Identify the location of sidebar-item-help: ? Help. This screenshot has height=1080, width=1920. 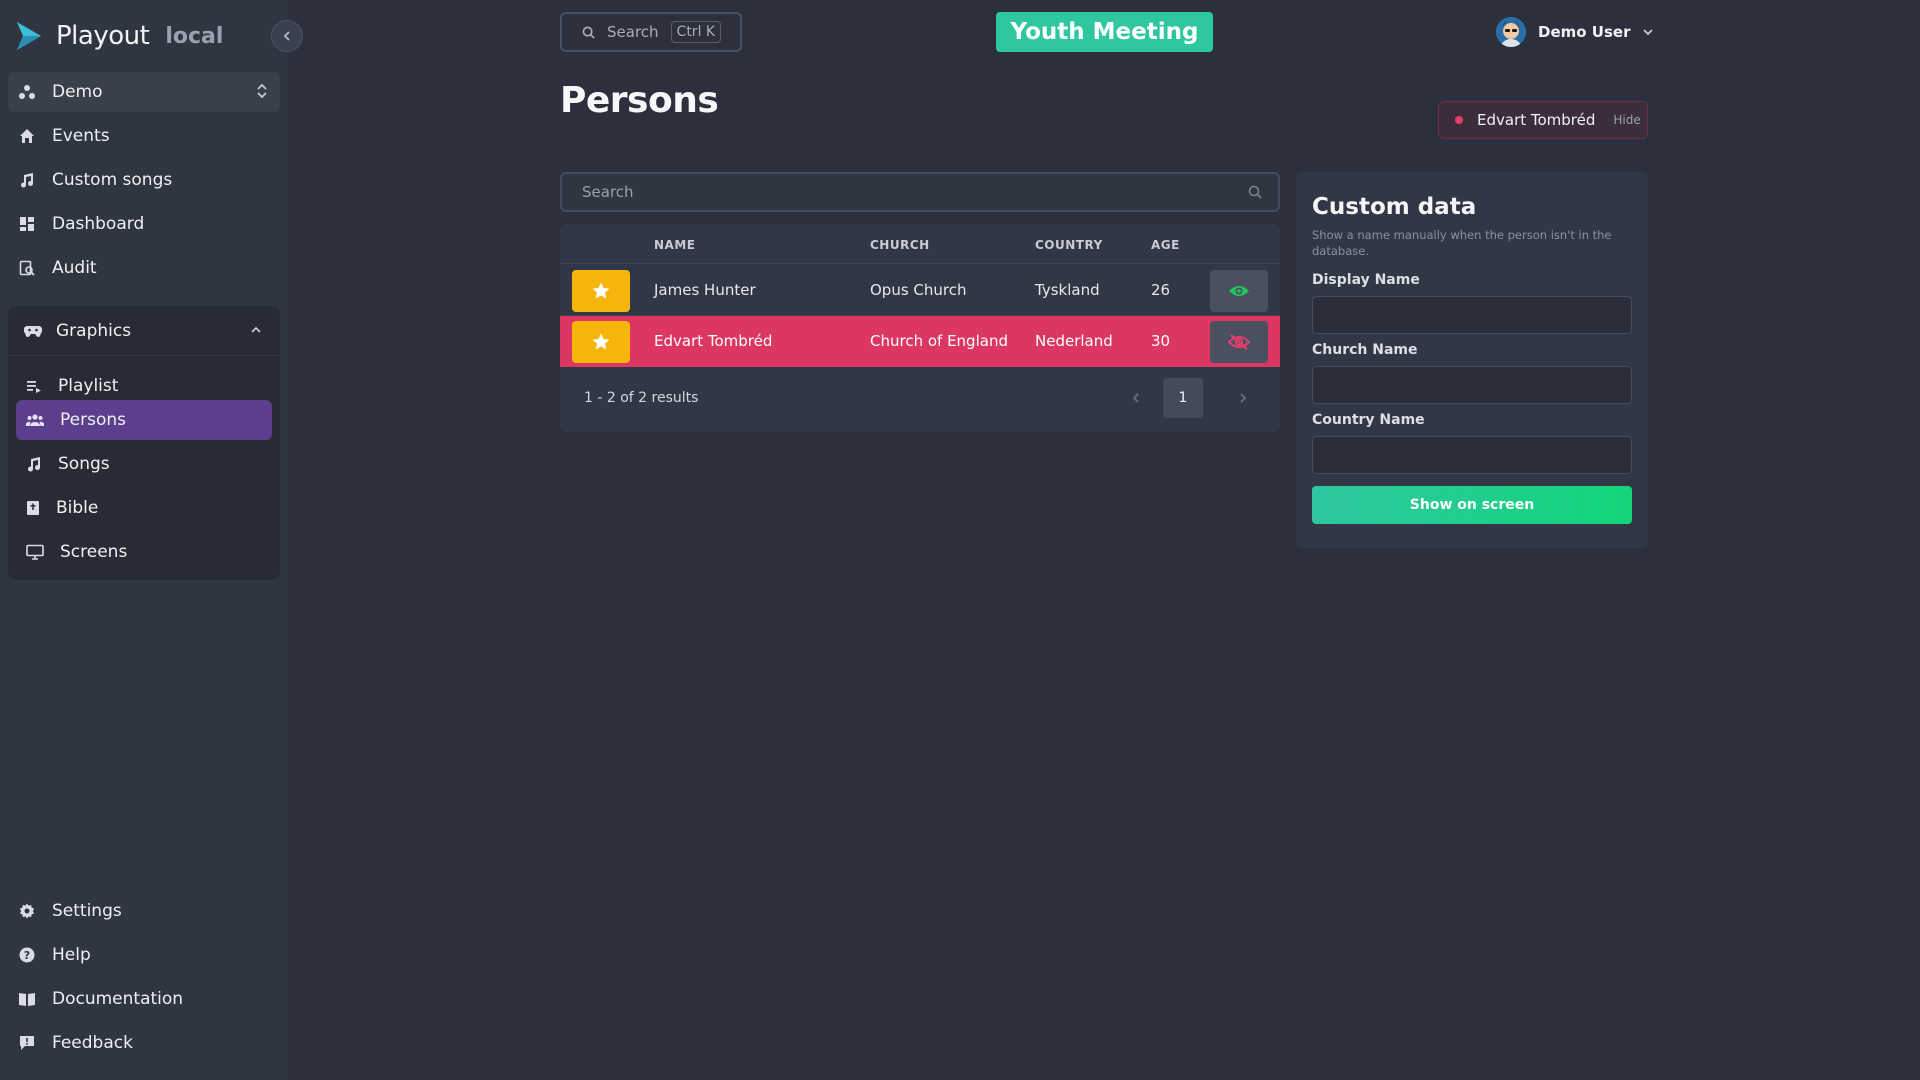
(144, 955).